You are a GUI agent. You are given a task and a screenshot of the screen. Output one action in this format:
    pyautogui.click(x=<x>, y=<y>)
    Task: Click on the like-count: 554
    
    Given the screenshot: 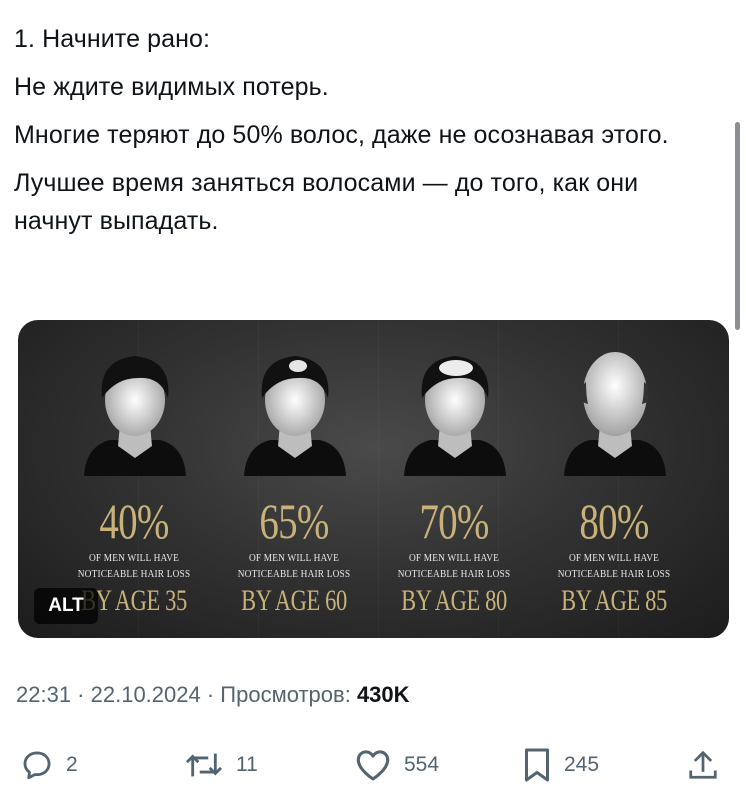 What is the action you would take?
    pyautogui.click(x=422, y=764)
    